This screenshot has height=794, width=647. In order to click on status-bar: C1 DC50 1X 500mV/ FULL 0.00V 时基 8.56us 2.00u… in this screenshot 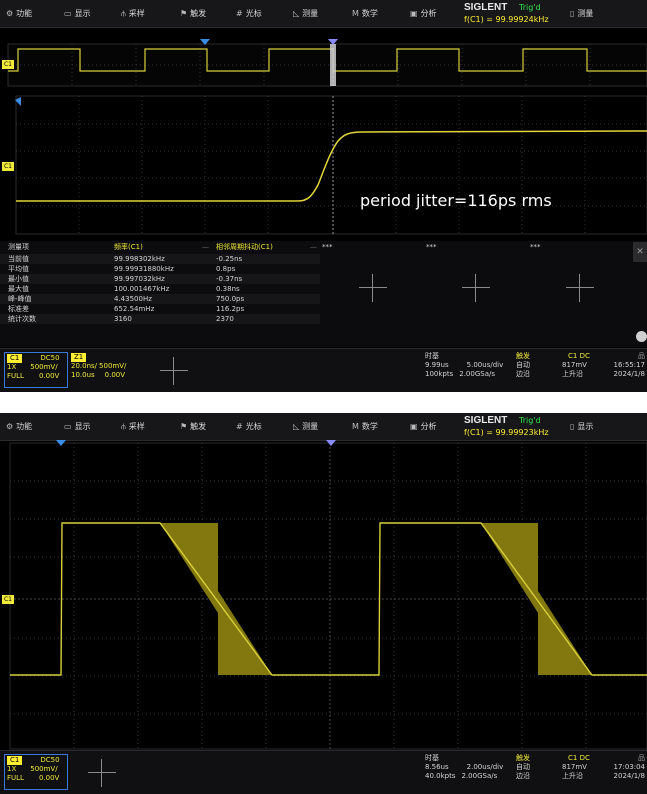, I will do `click(323, 772)`.